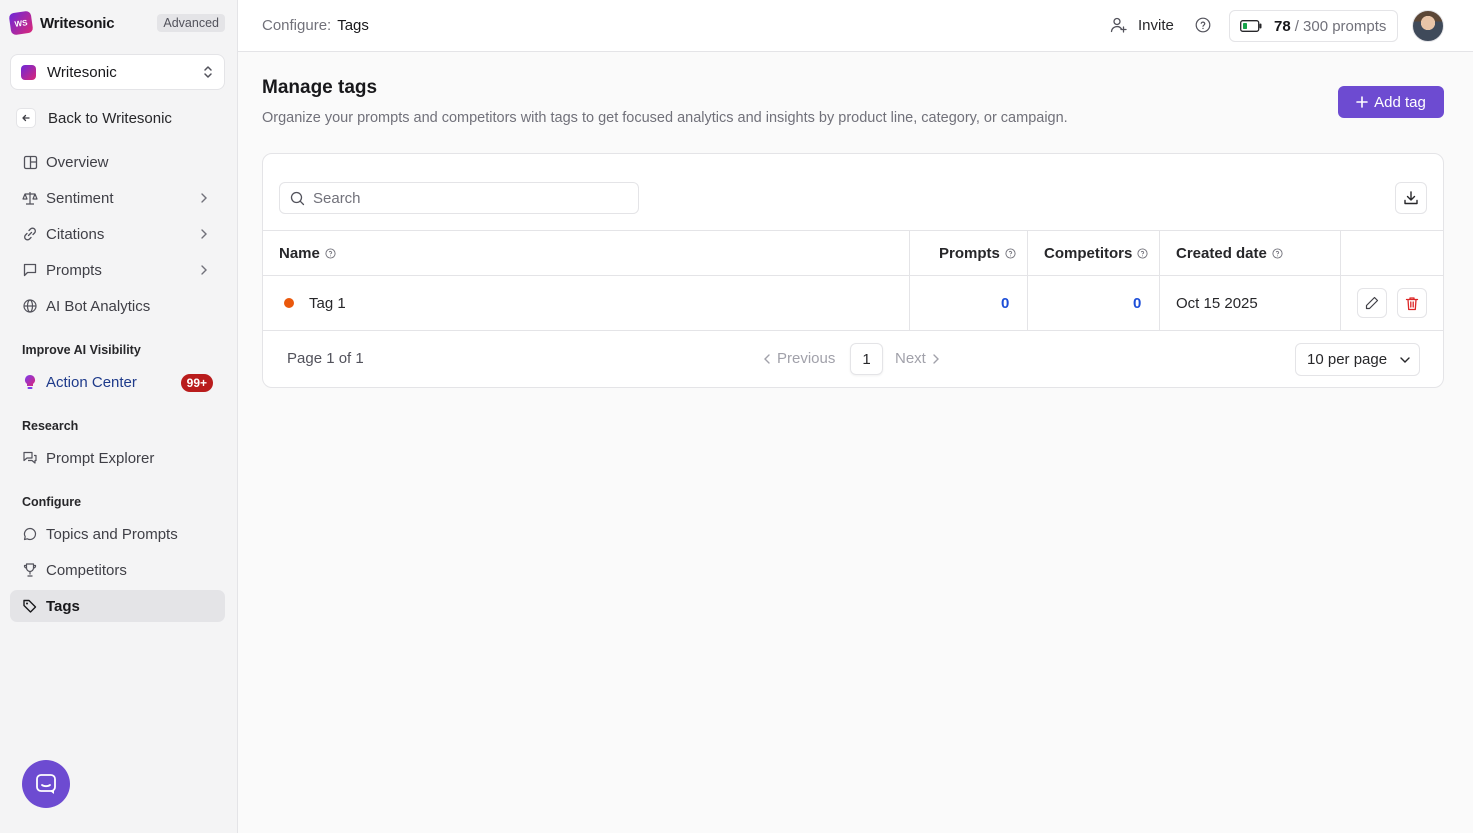  I want to click on sidebar-item-prompts: Prompts, so click(117, 270).